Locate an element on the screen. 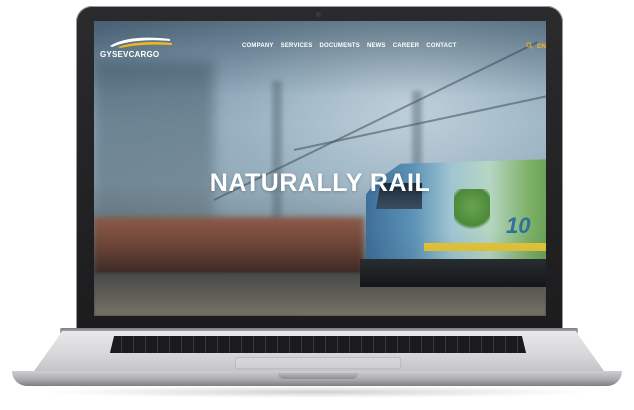  camera-dot is located at coordinates (318, 14).